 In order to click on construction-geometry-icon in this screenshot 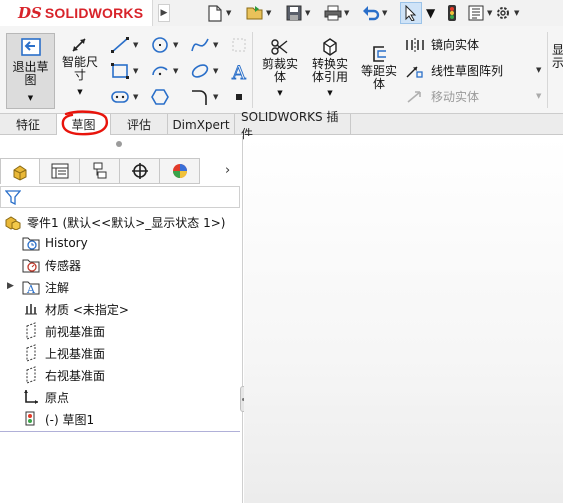, I will do `click(239, 45)`.